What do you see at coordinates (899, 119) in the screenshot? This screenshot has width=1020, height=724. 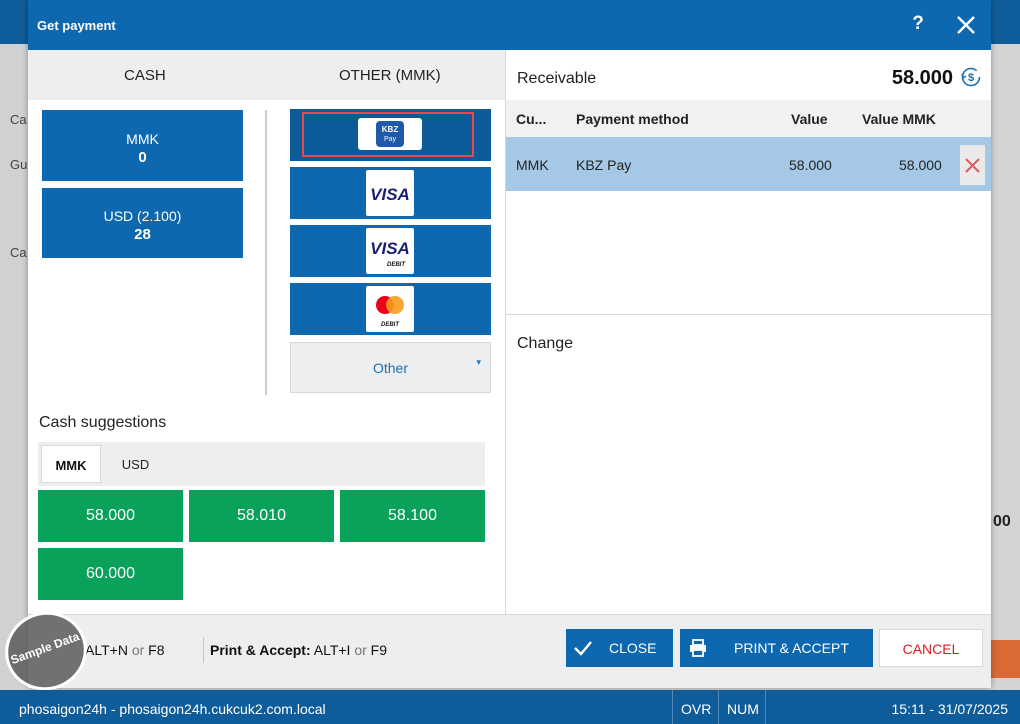 I see `column-header: Value MMK` at bounding box center [899, 119].